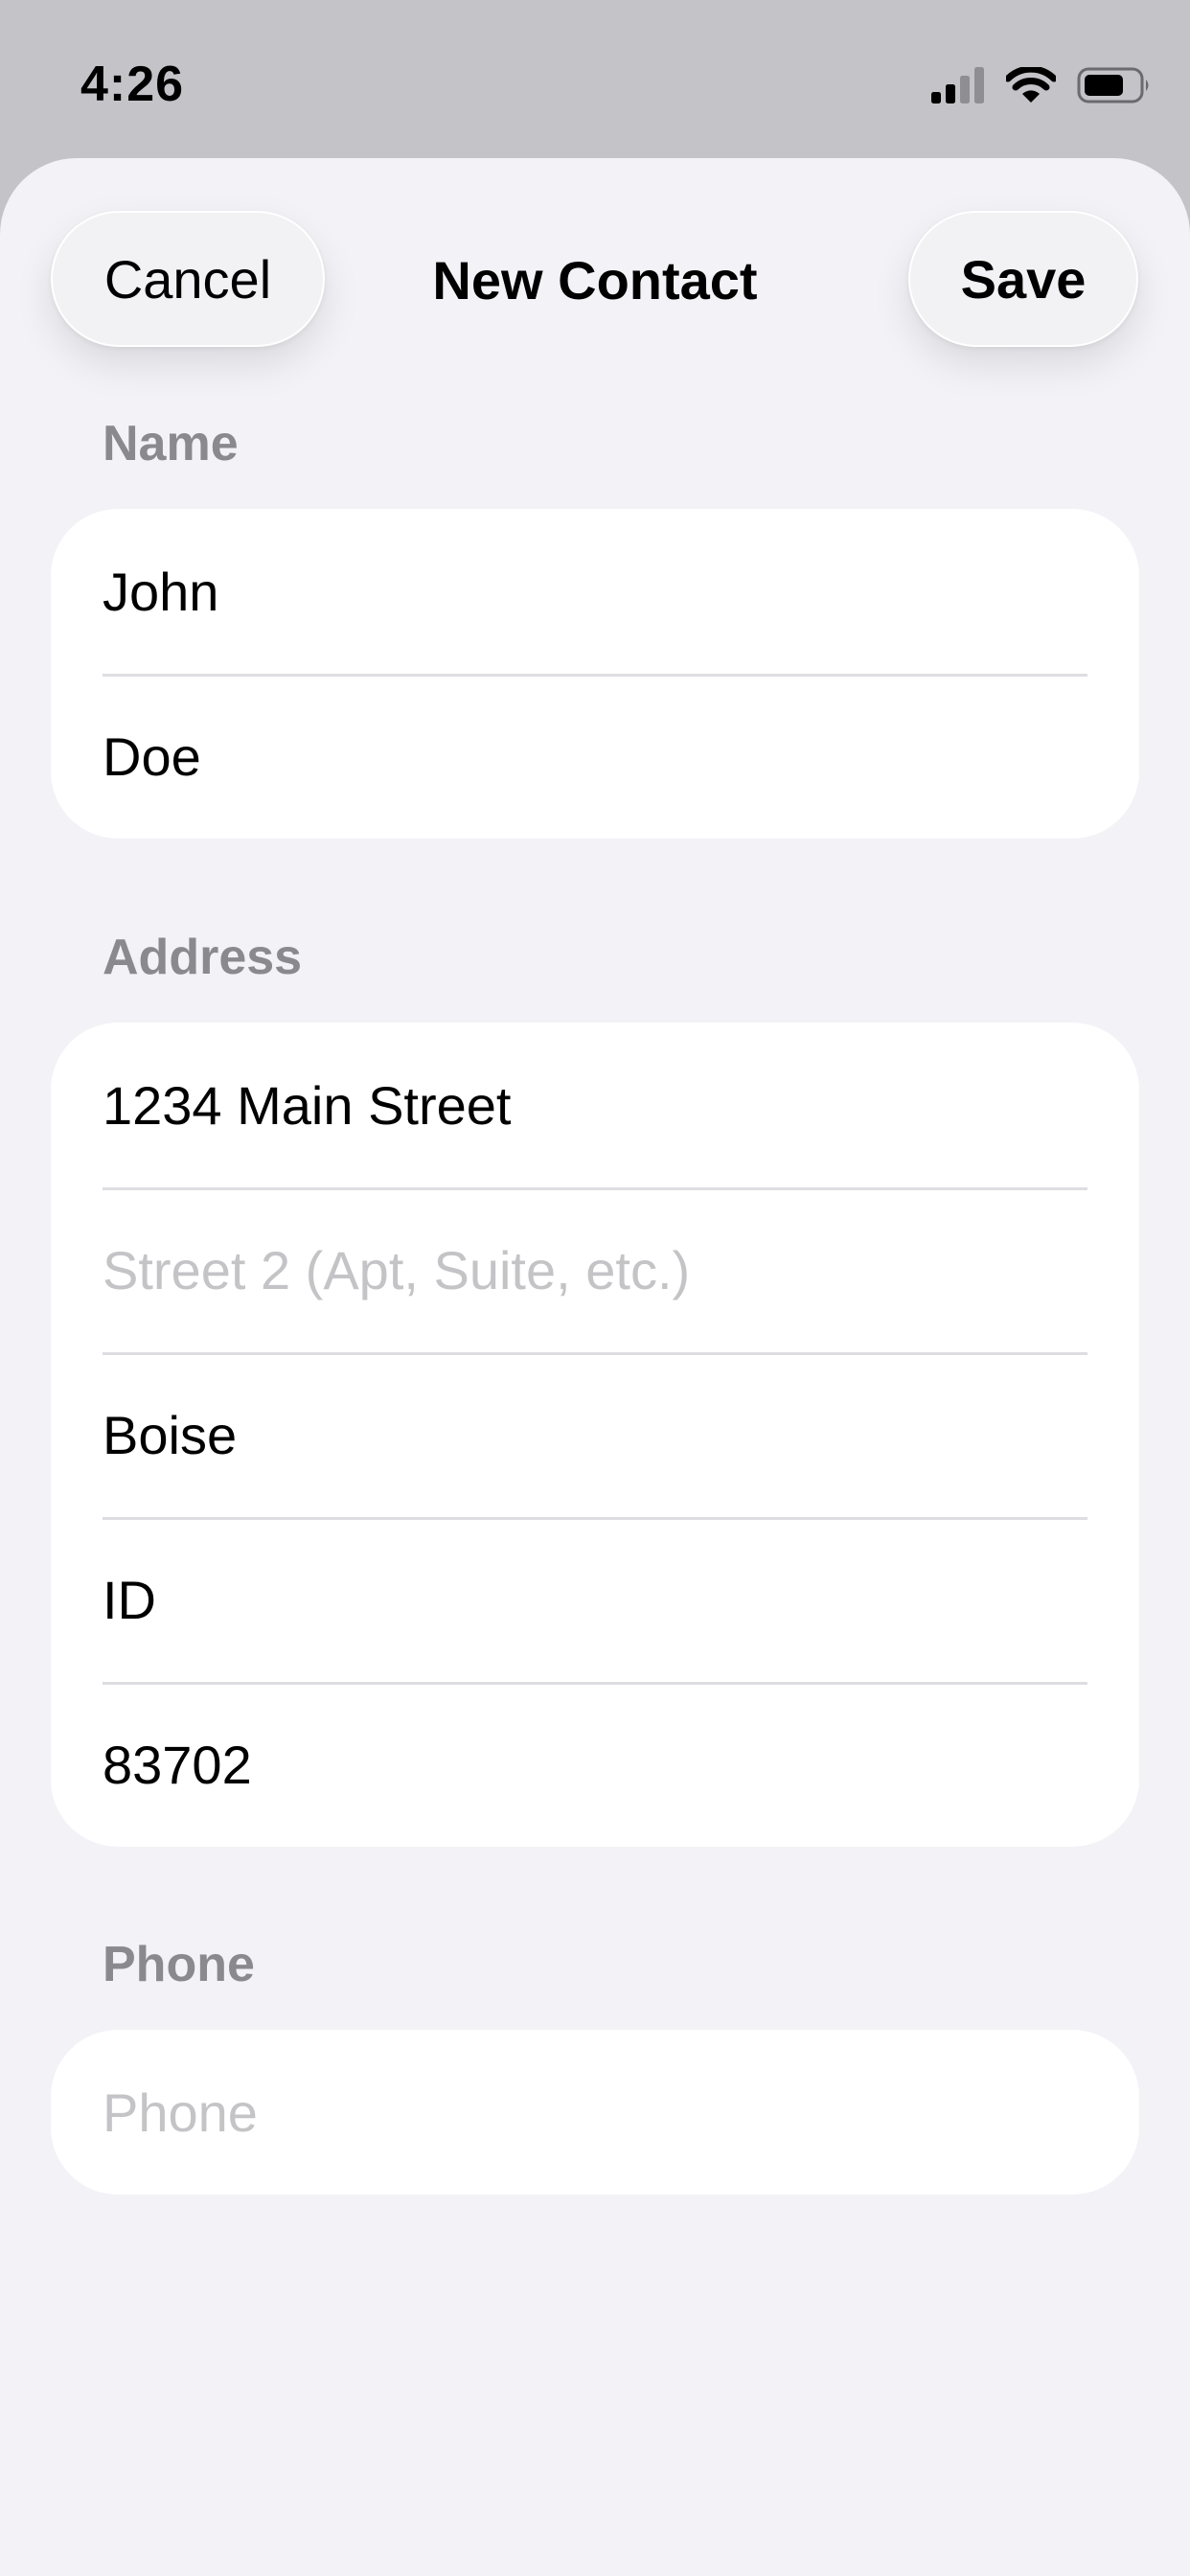 The width and height of the screenshot is (1190, 2576). I want to click on city-row, so click(595, 1434).